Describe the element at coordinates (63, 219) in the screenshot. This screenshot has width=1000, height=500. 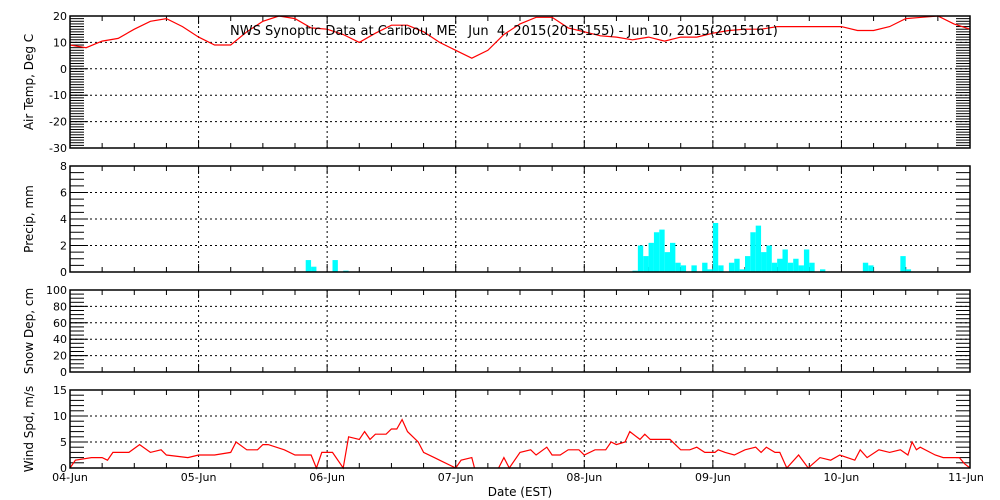
I see `y-tick-label: 4` at that location.